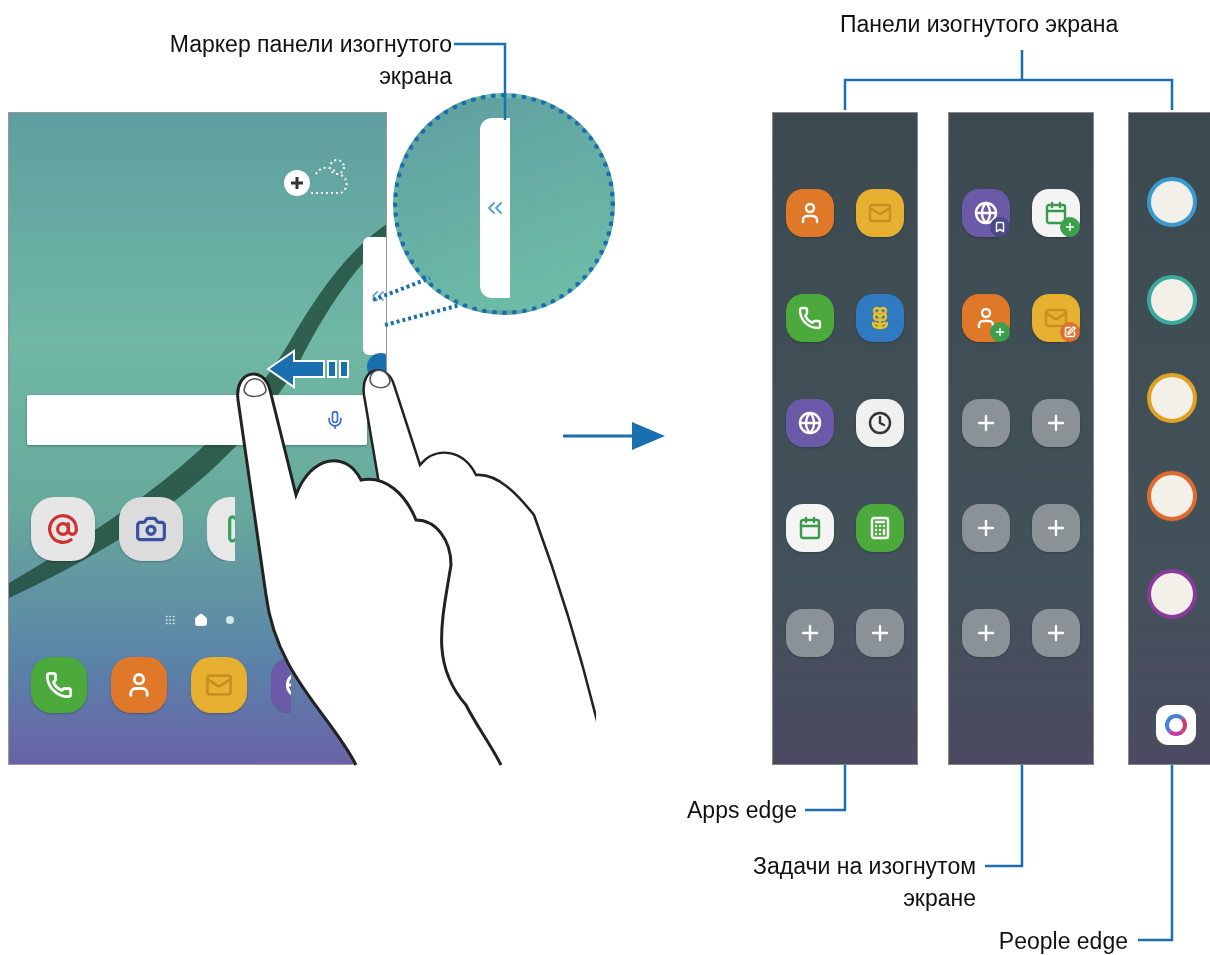 Image resolution: width=1210 pixels, height=955 pixels. Describe the element at coordinates (374, 296) in the screenshot. I see `edge-handle` at that location.